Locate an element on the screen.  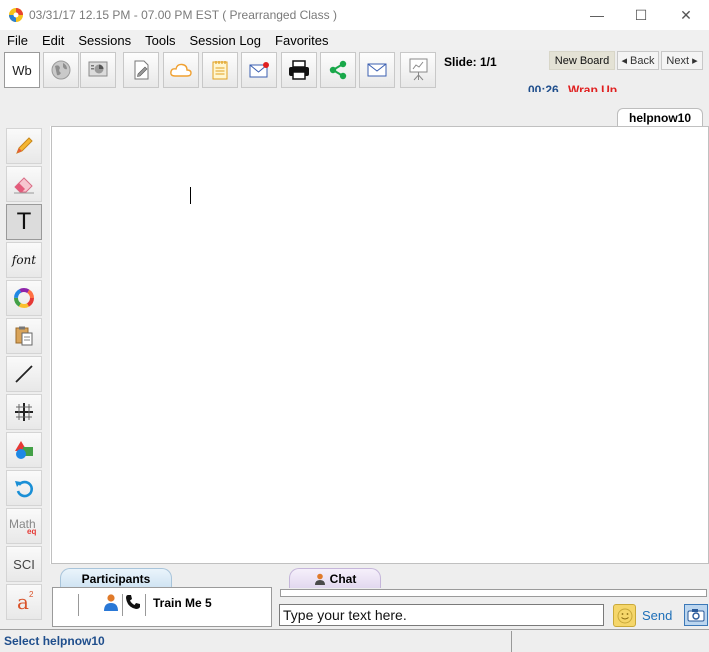
shapes-tool is located at coordinates (24, 450).